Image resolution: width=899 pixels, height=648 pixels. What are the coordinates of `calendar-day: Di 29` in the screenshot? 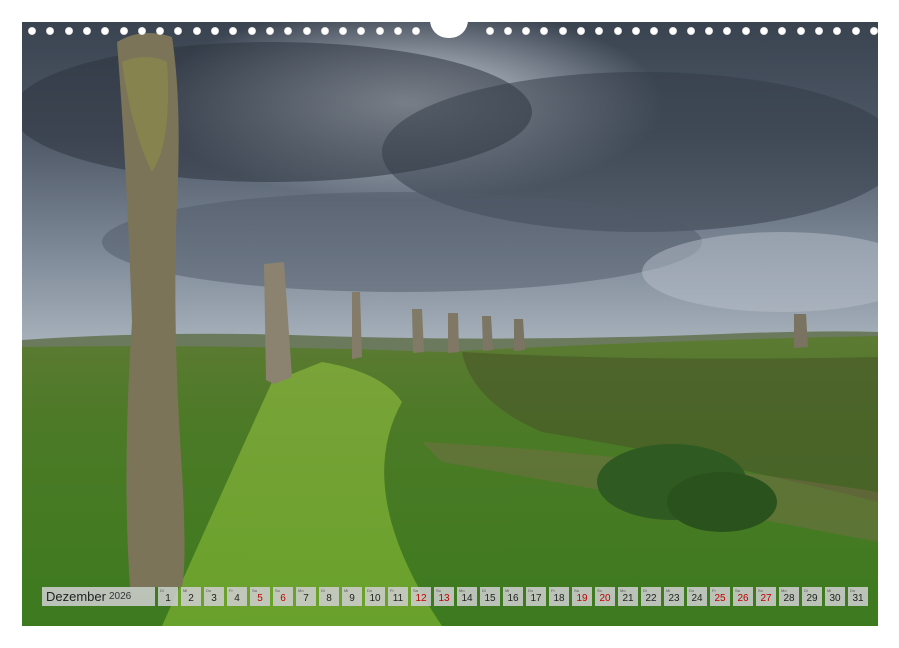 It's located at (812, 596).